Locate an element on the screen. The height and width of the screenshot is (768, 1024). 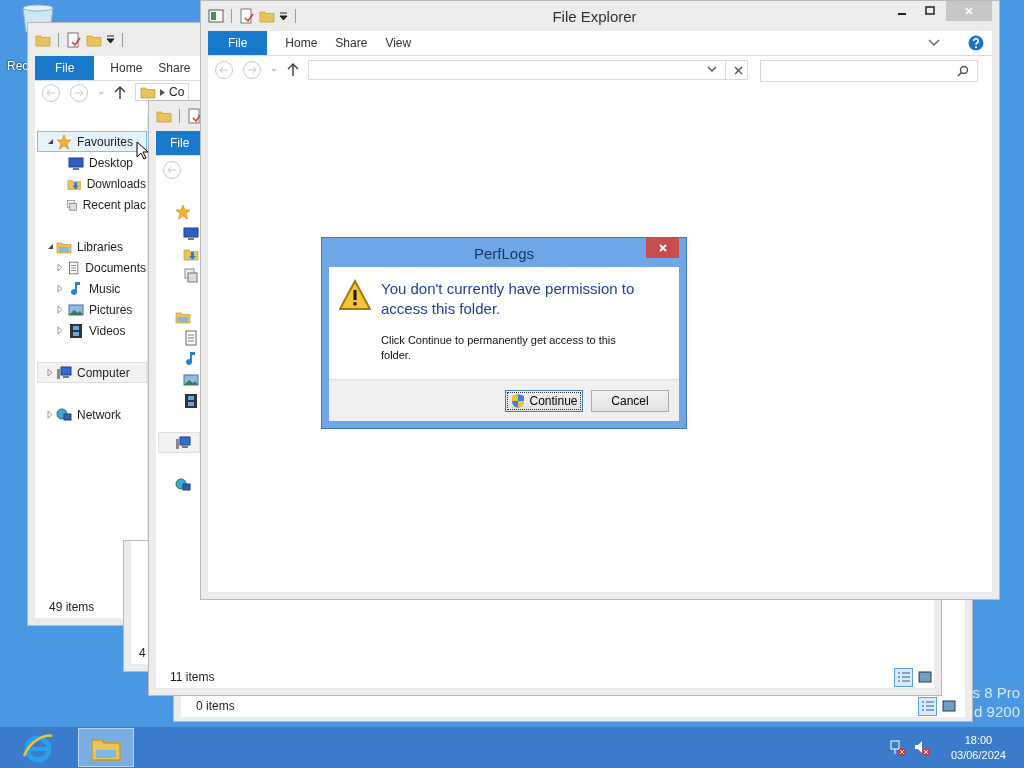
item-count: 4 is located at coordinates (142, 653).